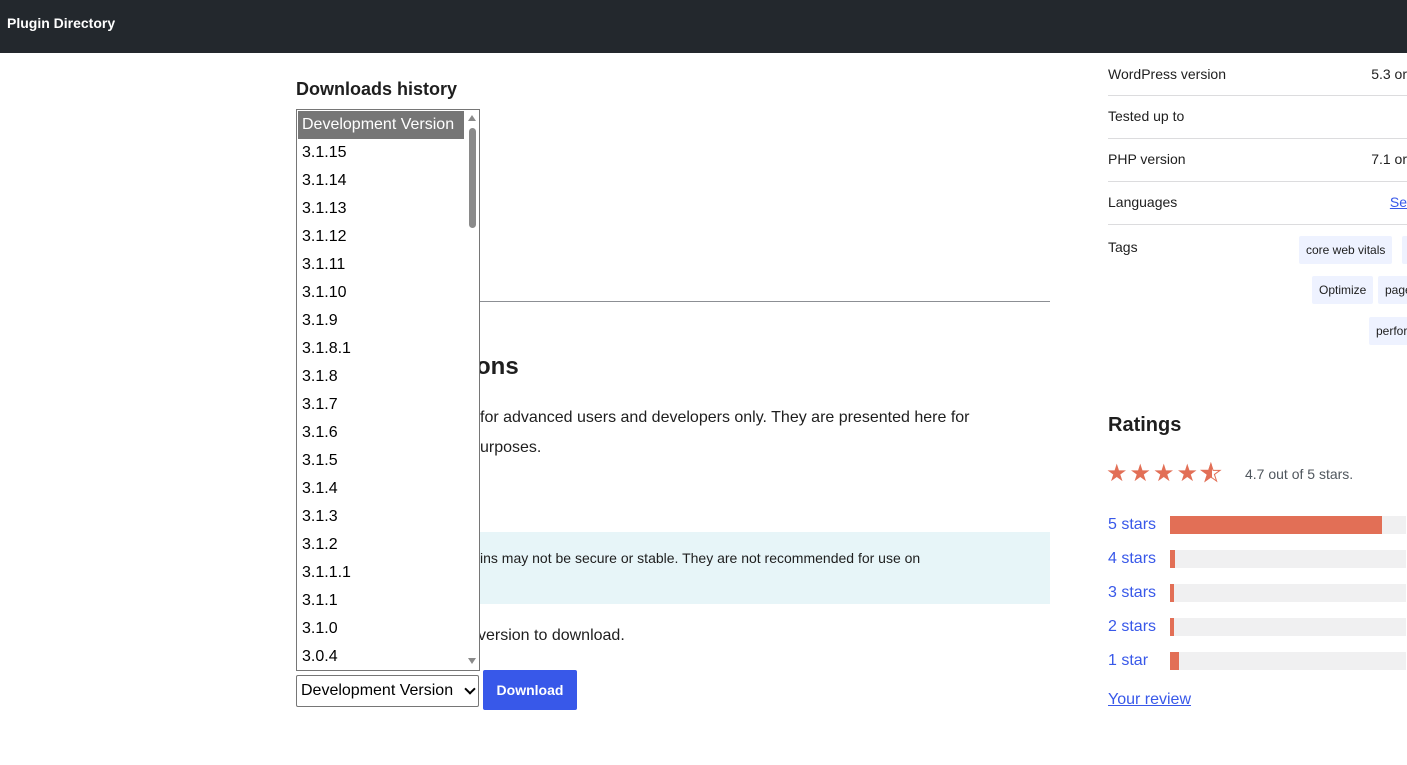 The width and height of the screenshot is (1407, 765). Describe the element at coordinates (381, 153) in the screenshot. I see `version-option: 3.1.15` at that location.